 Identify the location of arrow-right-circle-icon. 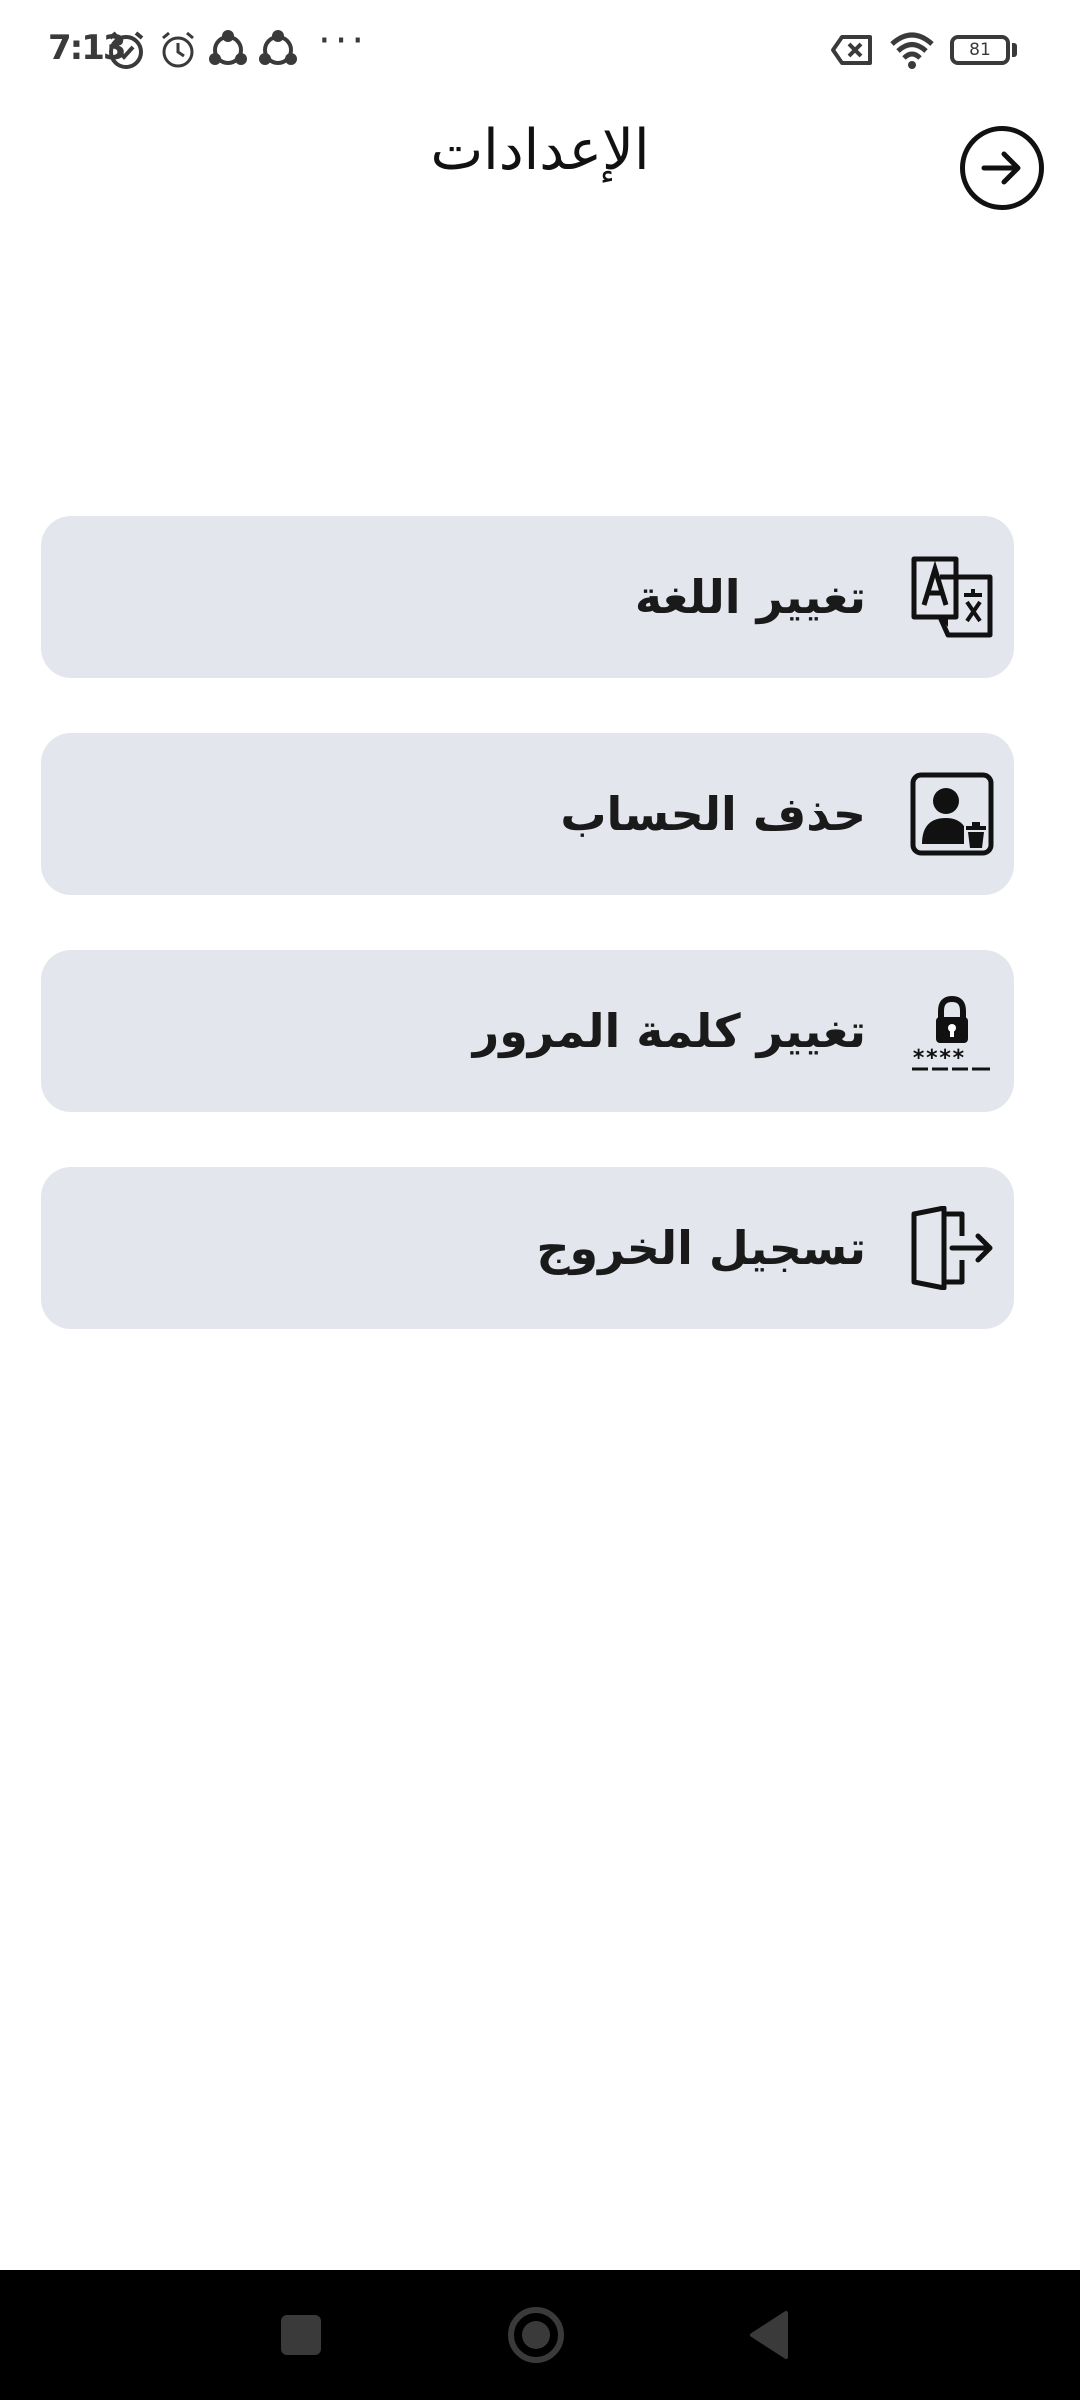
(1001, 168).